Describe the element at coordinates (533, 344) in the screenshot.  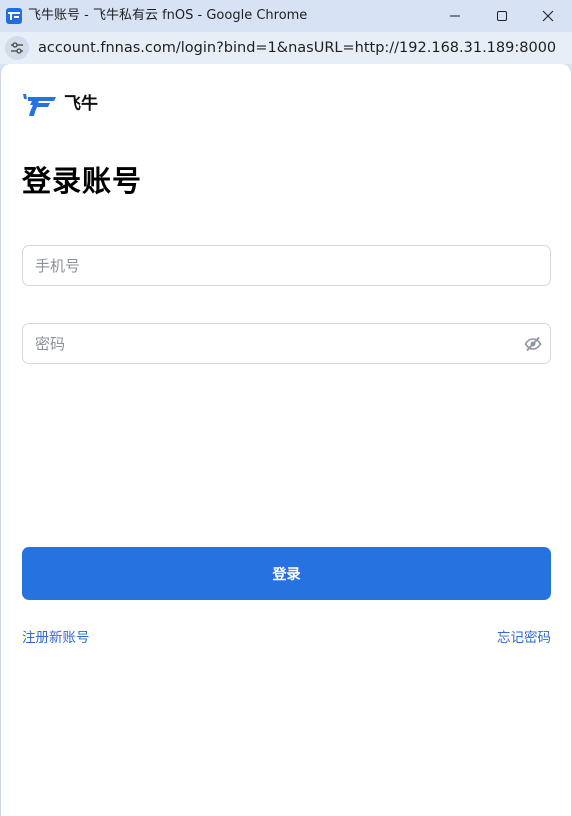
I see `eye-off-icon` at that location.